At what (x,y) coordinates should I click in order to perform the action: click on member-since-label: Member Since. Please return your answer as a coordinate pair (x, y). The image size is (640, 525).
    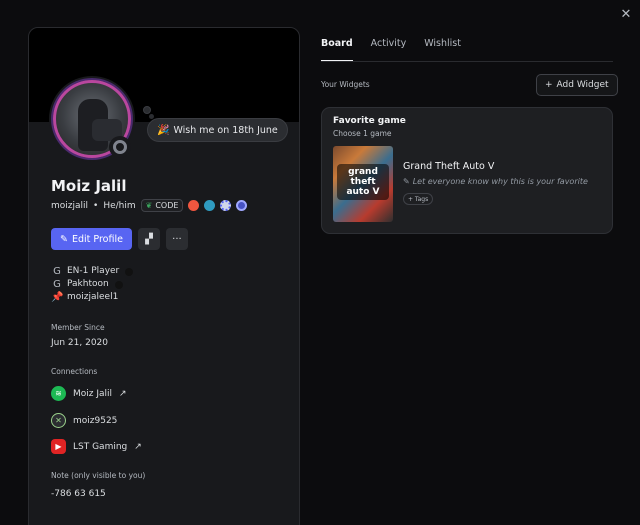
    Looking at the image, I should click on (78, 327).